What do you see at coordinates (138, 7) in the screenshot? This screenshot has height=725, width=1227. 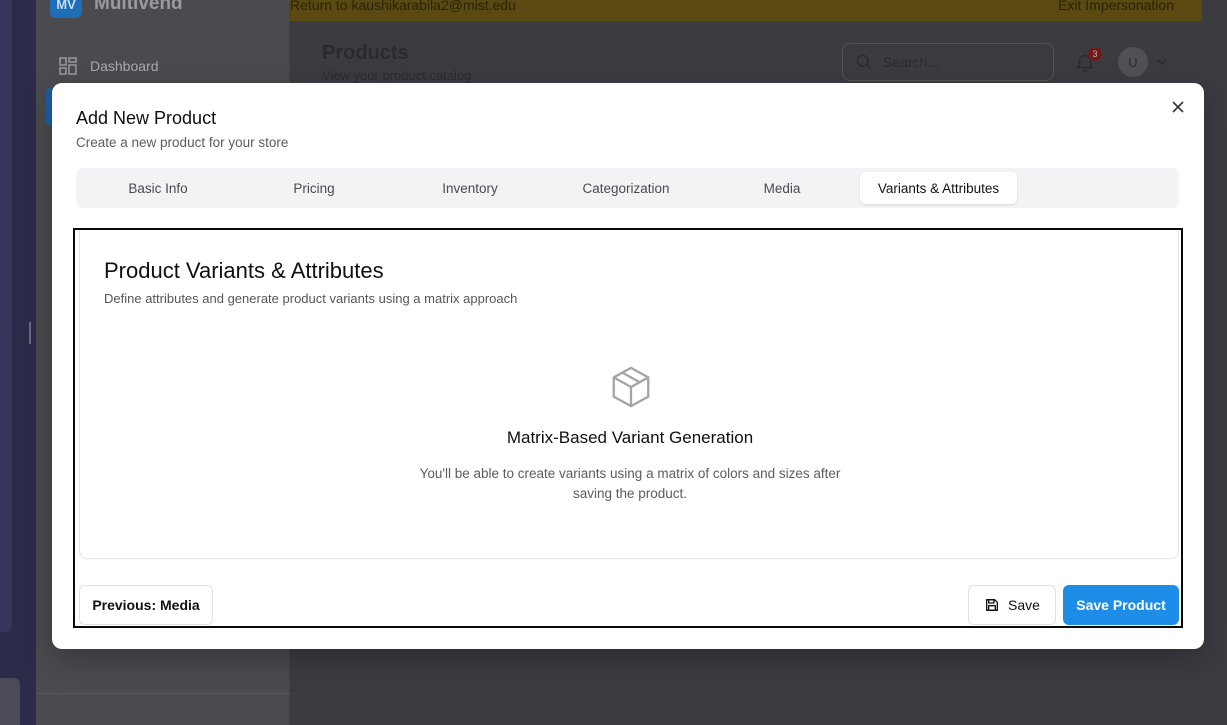 I see `brand-name: Multivend` at bounding box center [138, 7].